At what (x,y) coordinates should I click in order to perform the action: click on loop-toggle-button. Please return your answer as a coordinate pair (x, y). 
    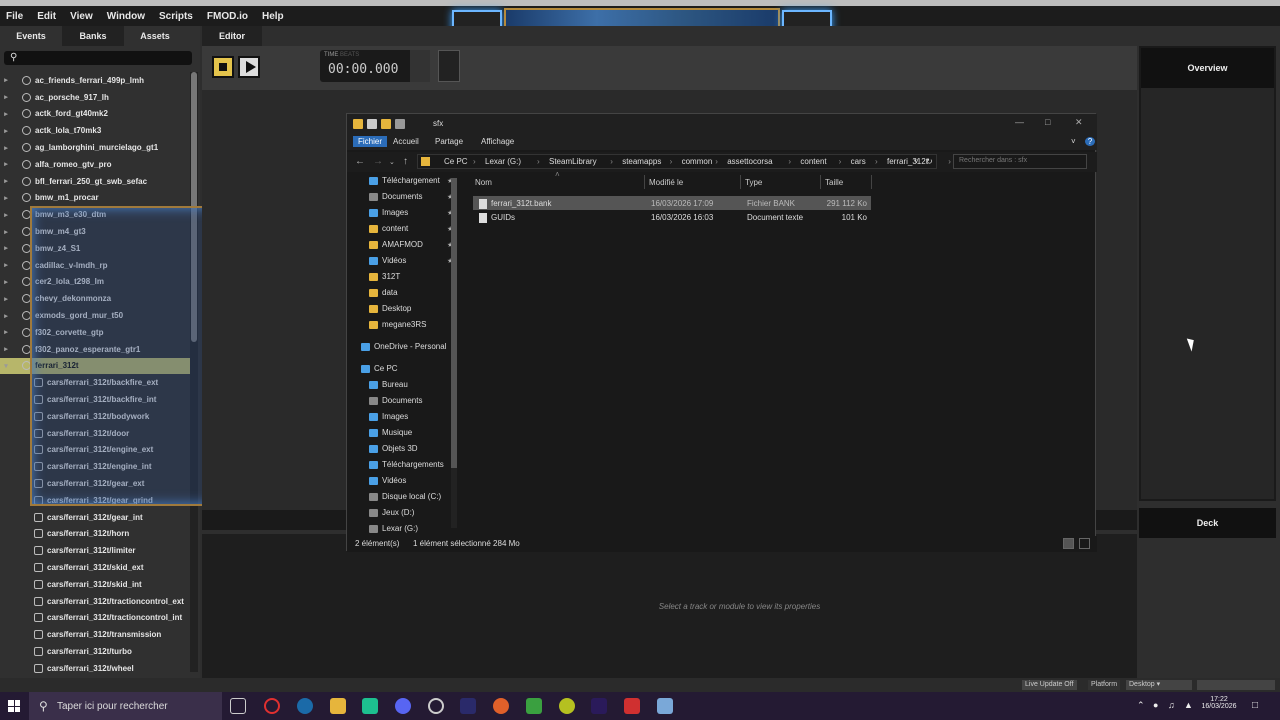
    Looking at the image, I should click on (449, 66).